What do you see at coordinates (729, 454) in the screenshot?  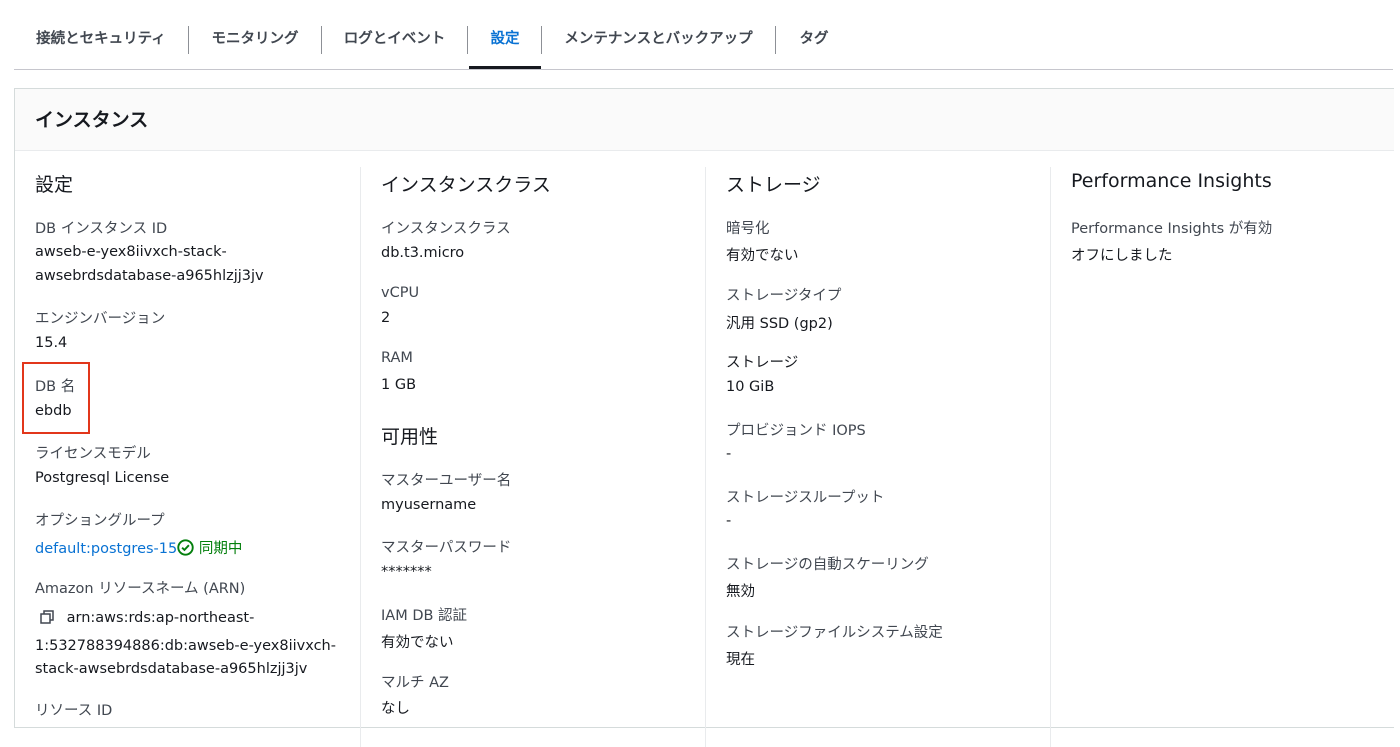 I see `provisioned-iops-value: -` at bounding box center [729, 454].